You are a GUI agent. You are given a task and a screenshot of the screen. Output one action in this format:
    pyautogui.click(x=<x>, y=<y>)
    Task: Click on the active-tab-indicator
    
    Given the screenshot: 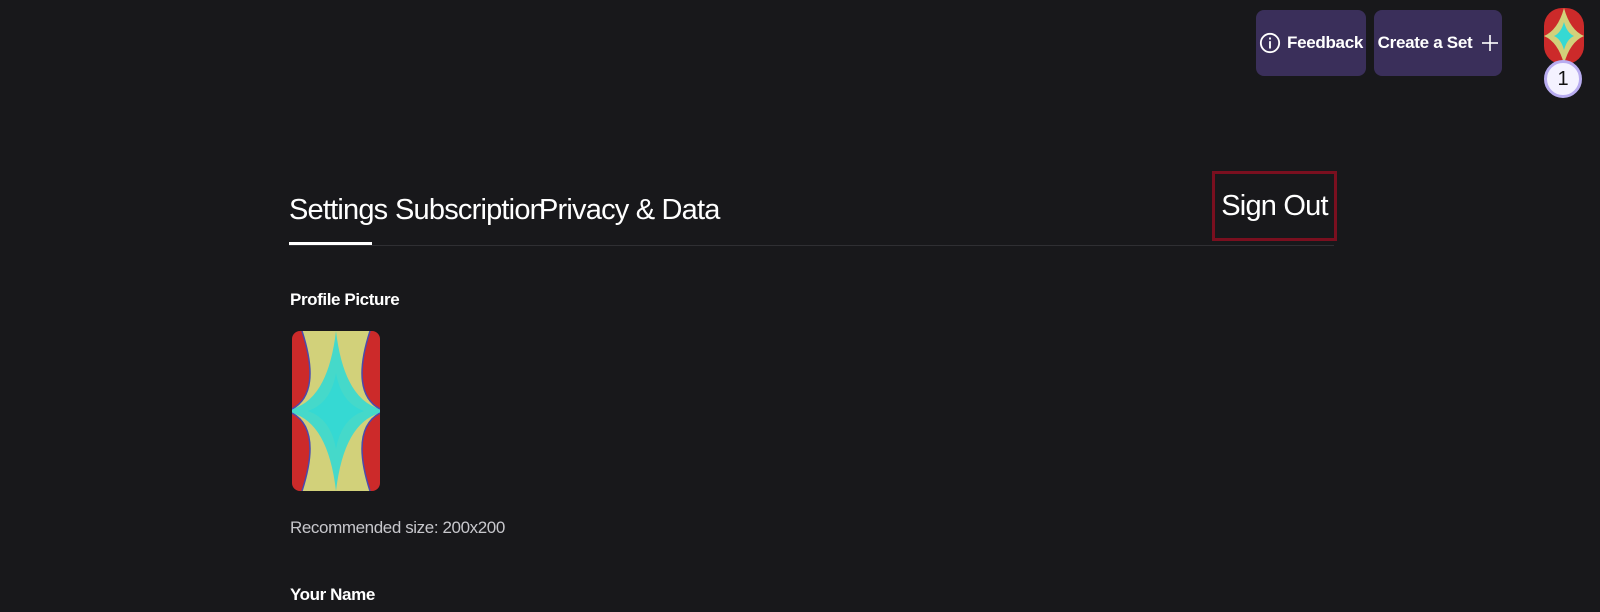 What is the action you would take?
    pyautogui.click(x=330, y=243)
    